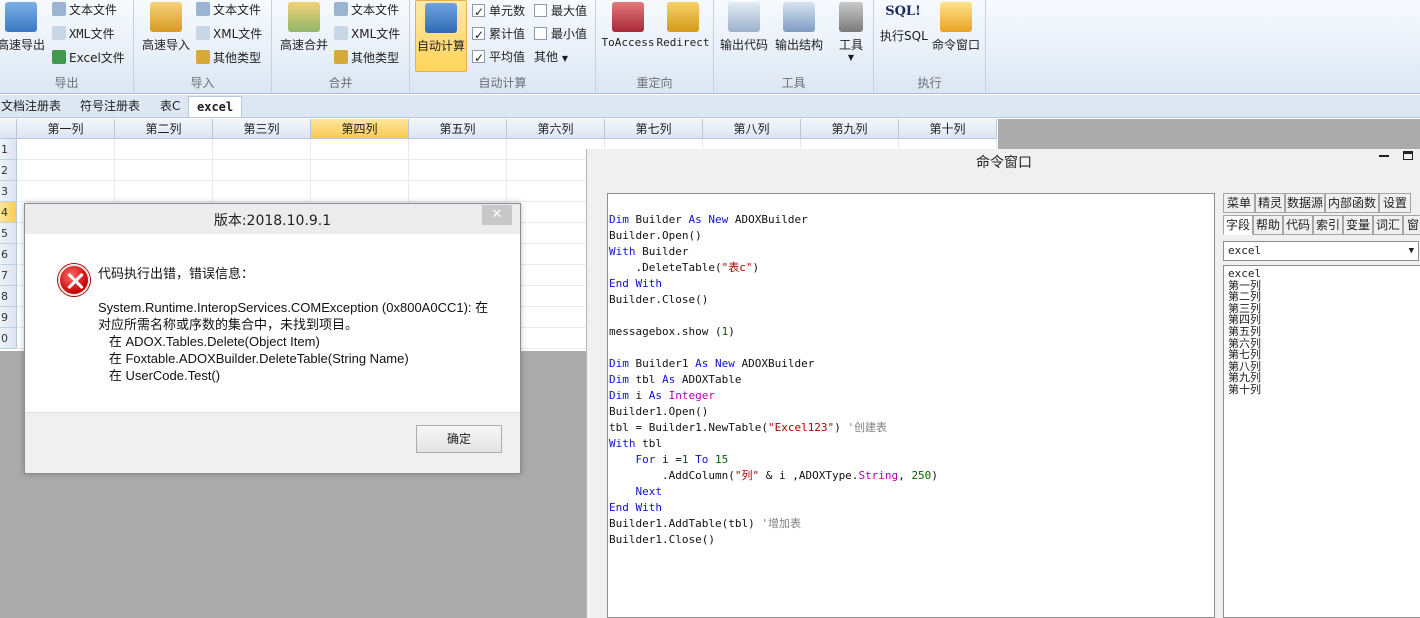 This screenshot has width=1420, height=618. Describe the element at coordinates (1408, 155) in the screenshot. I see `maximize-icon` at that location.